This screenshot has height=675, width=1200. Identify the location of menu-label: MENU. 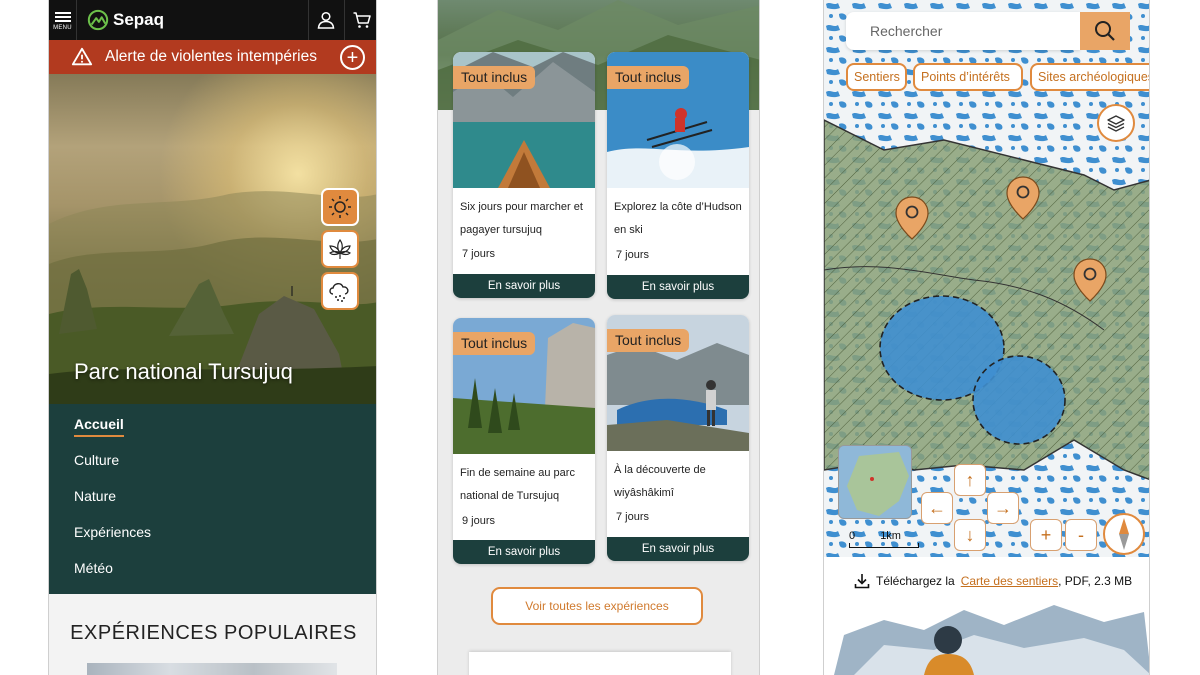
(62, 27).